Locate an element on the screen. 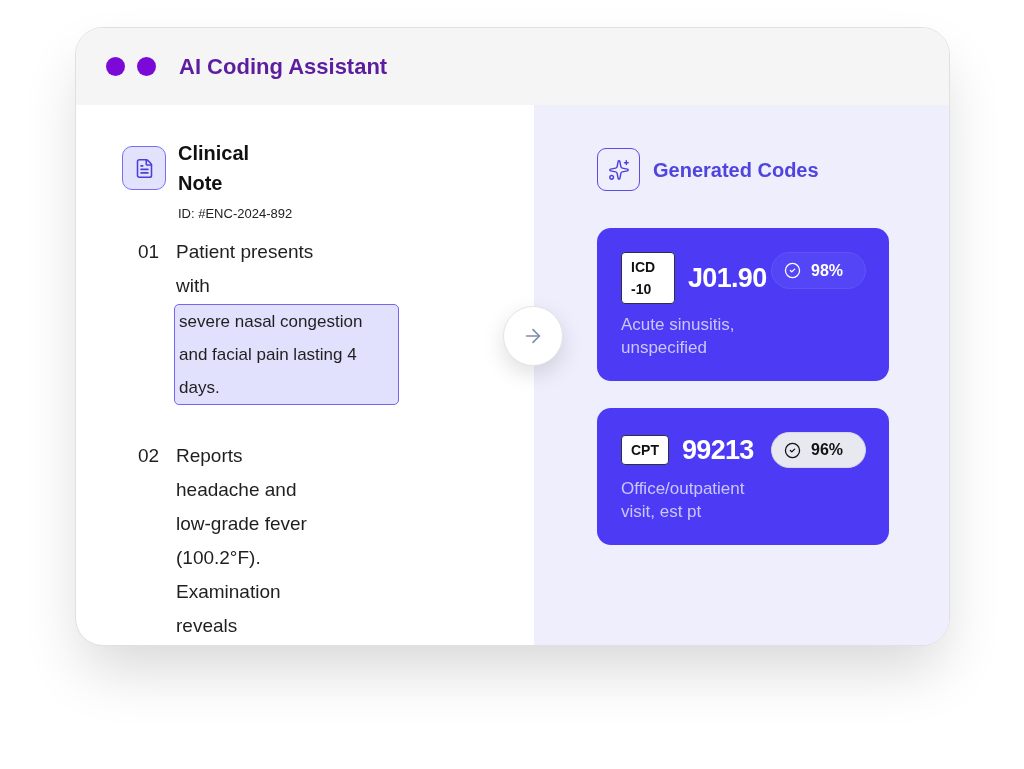 This screenshot has height=769, width=1024. code-description: Office/outpatient visit, est pt is located at coordinates (683, 500).